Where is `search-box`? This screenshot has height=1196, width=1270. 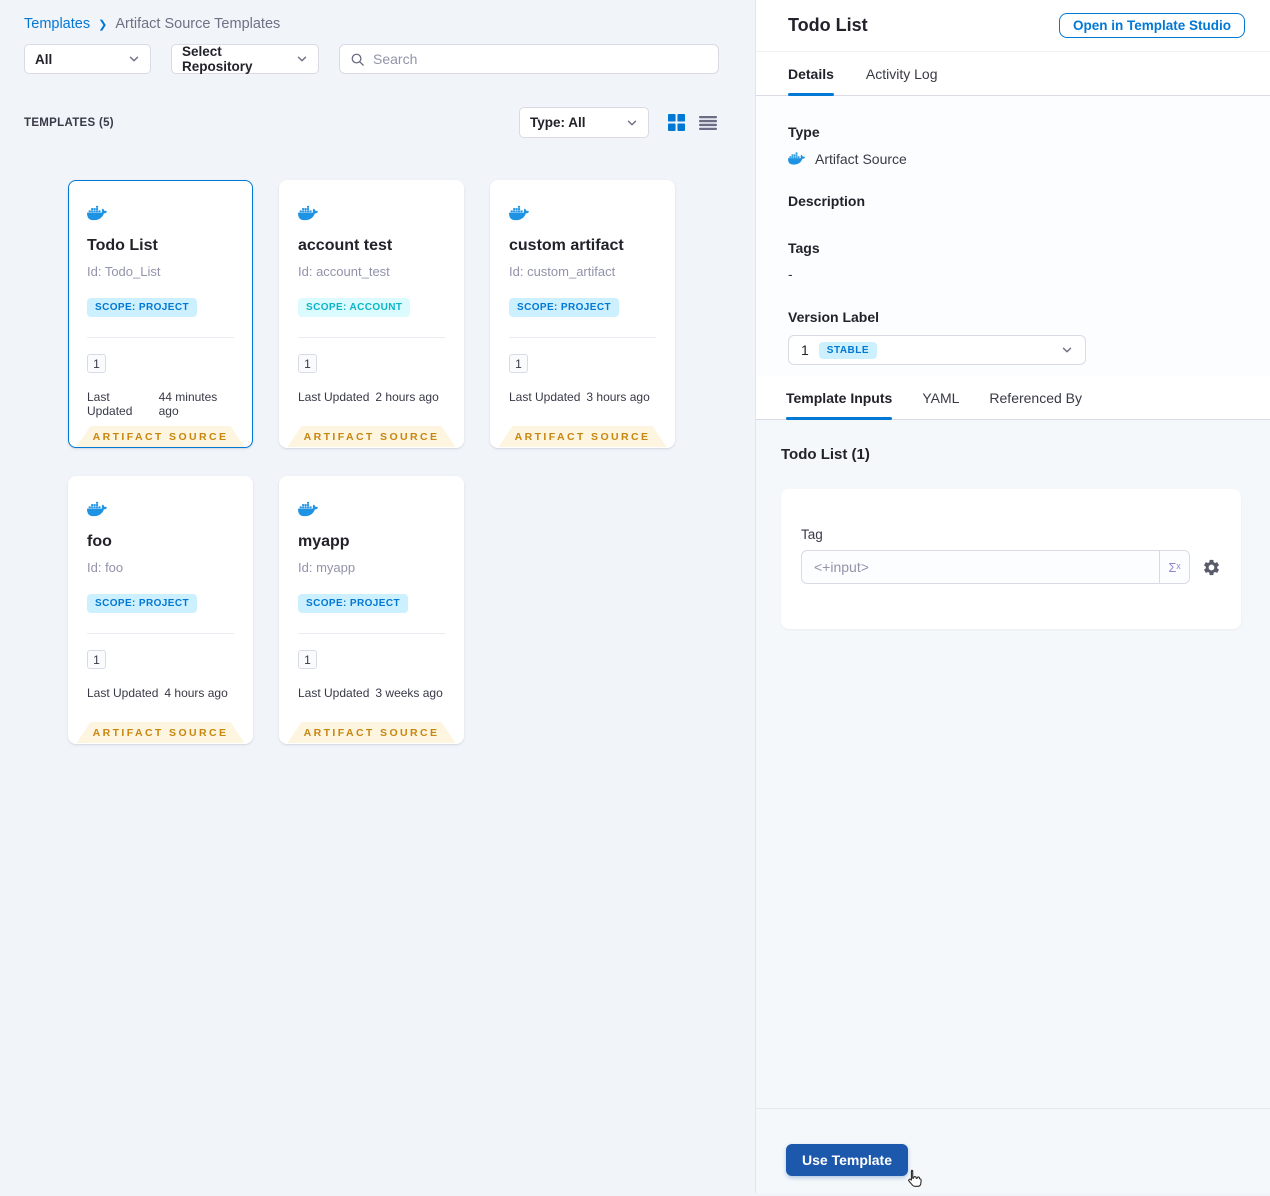
search-box is located at coordinates (529, 59).